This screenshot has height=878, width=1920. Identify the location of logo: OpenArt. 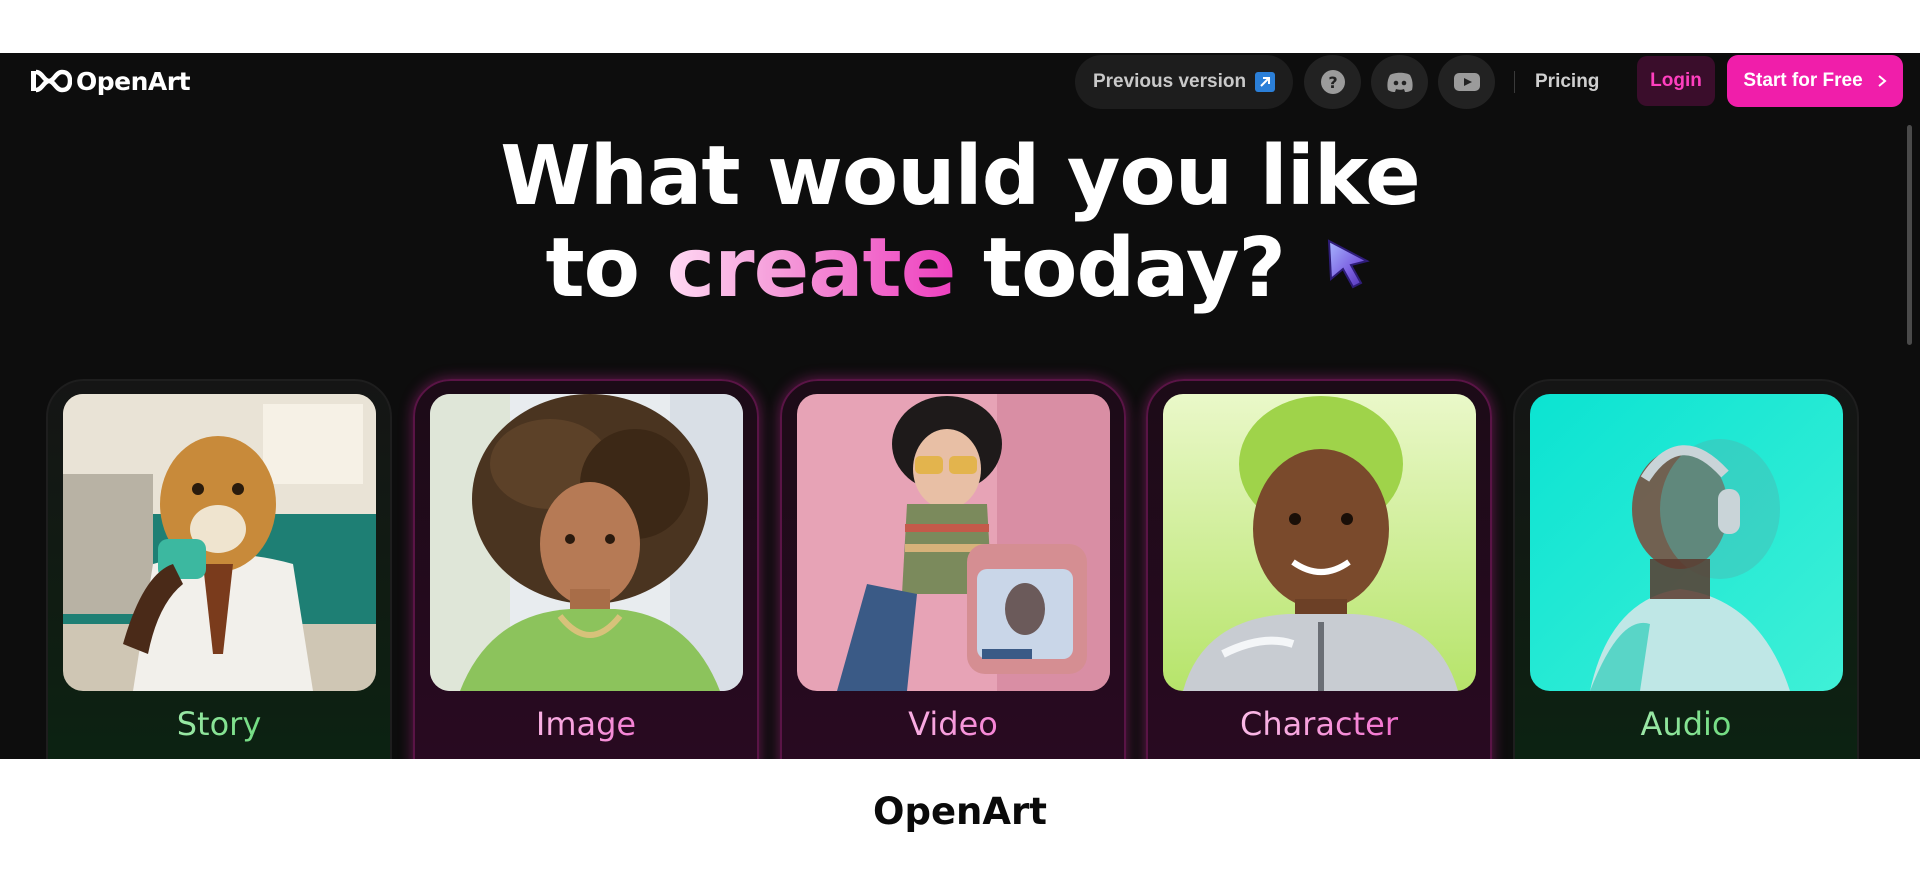
(109, 81).